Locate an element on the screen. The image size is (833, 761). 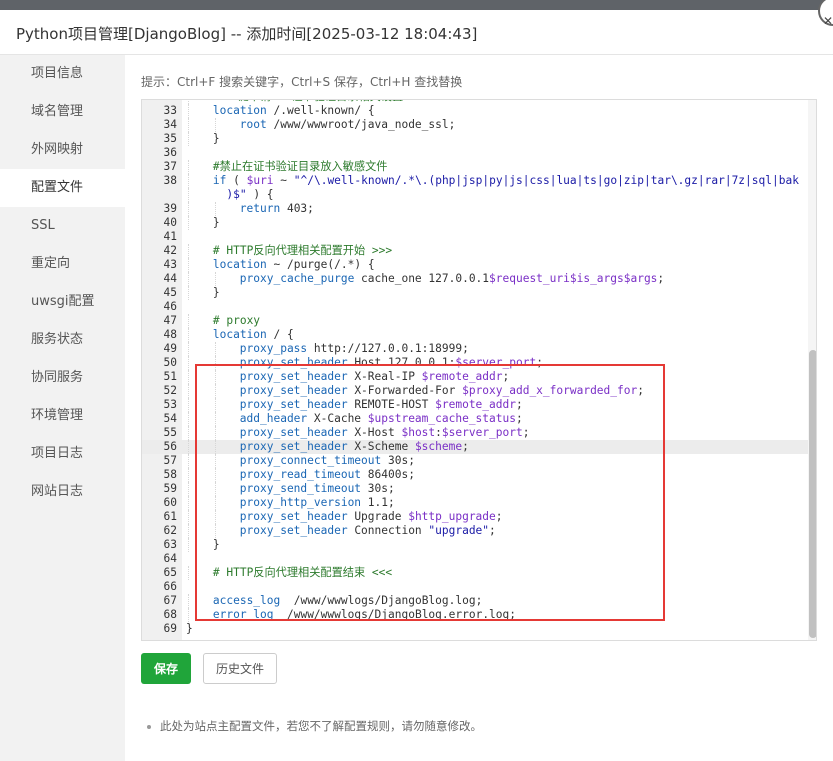
code-token: if is located at coordinates (219, 180).